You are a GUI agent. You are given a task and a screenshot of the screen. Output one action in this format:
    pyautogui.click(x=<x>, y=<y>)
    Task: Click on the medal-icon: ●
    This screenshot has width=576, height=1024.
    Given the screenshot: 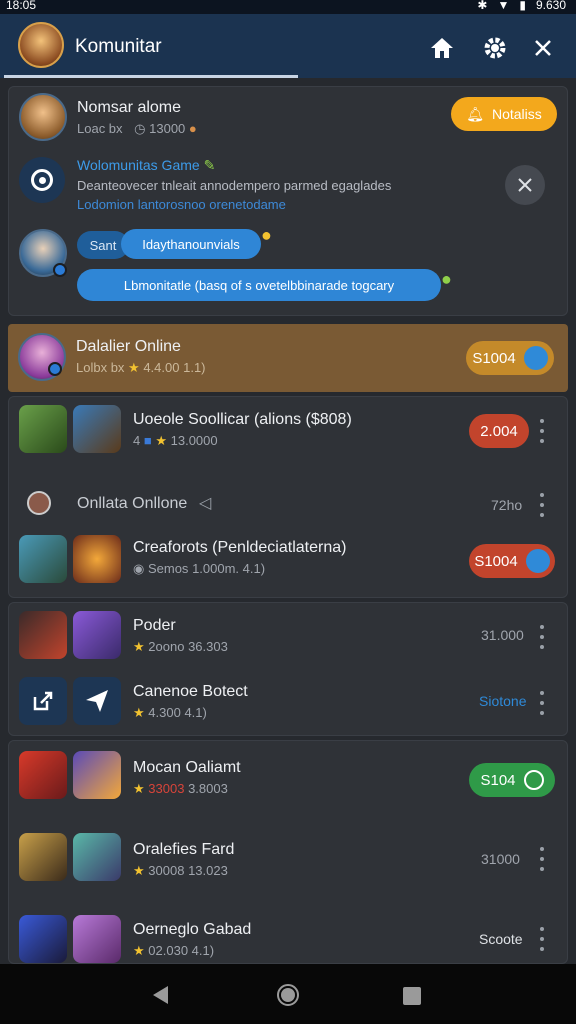 What is the action you would take?
    pyautogui.click(x=192, y=128)
    